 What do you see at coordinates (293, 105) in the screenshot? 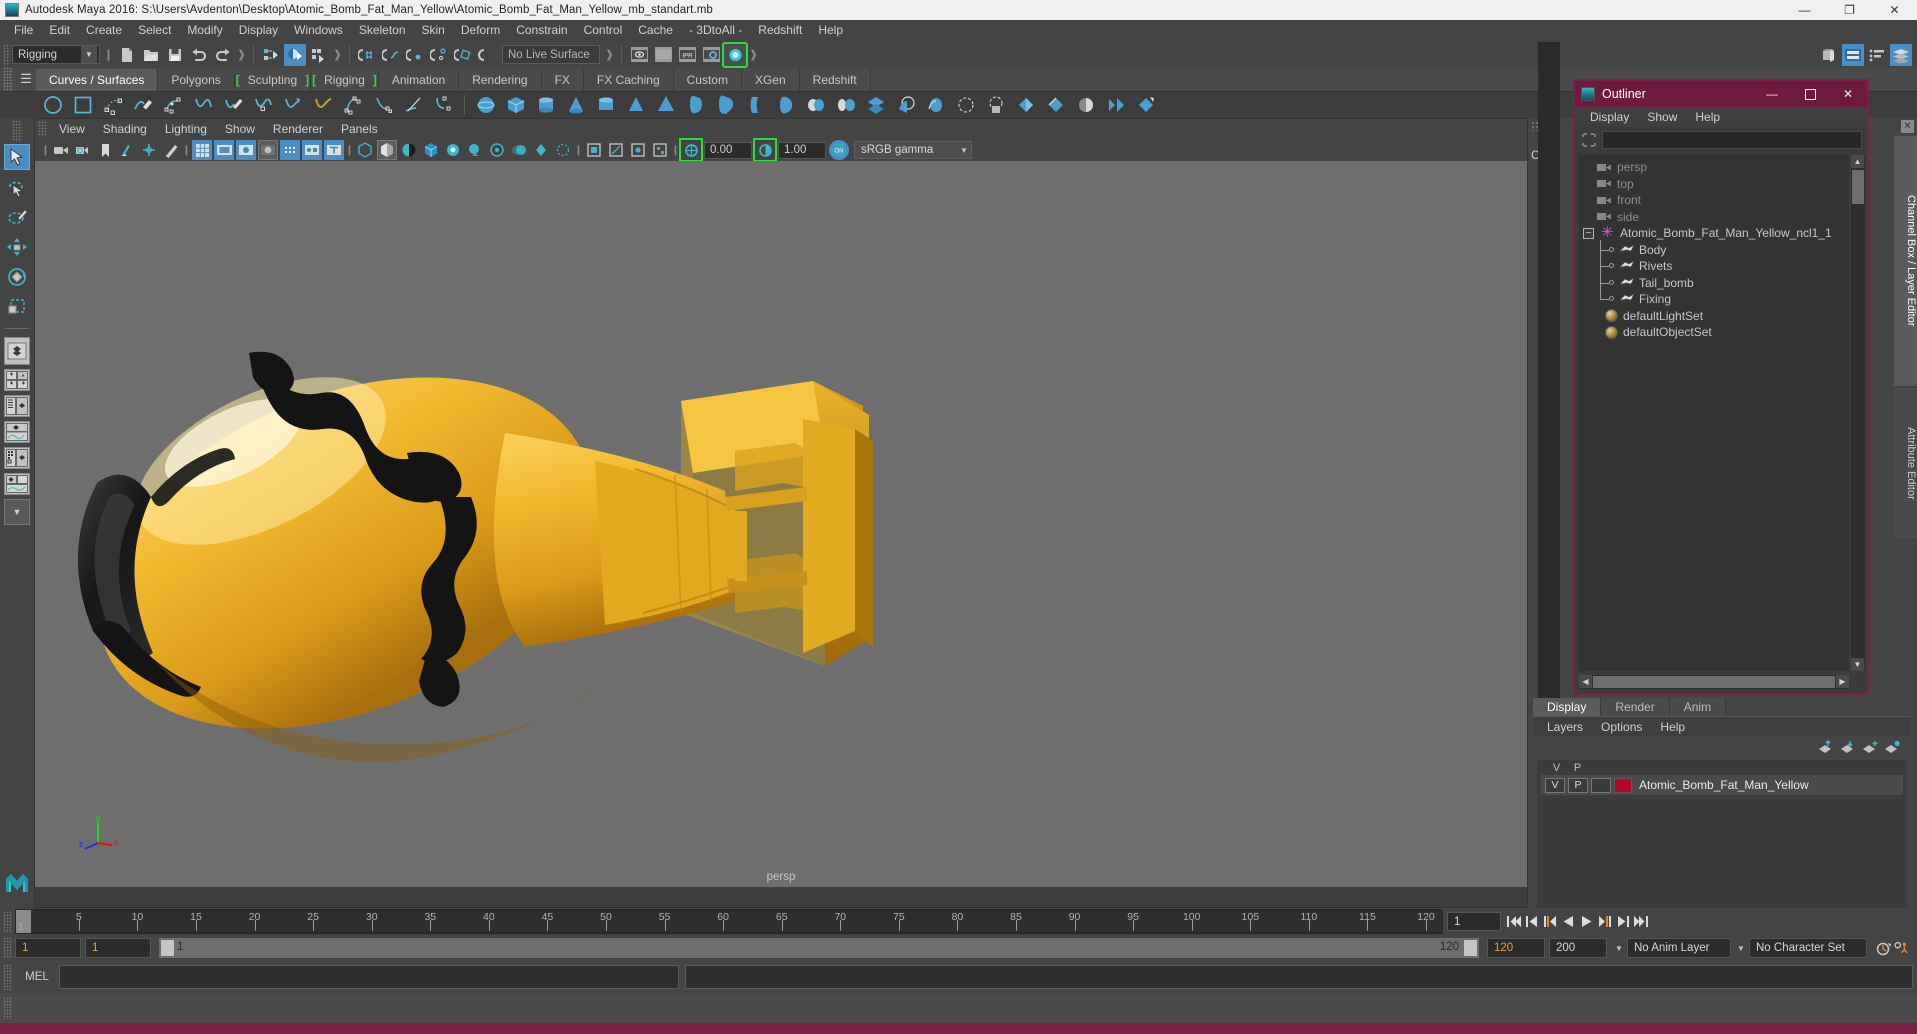
I see `attach-curves-icon` at bounding box center [293, 105].